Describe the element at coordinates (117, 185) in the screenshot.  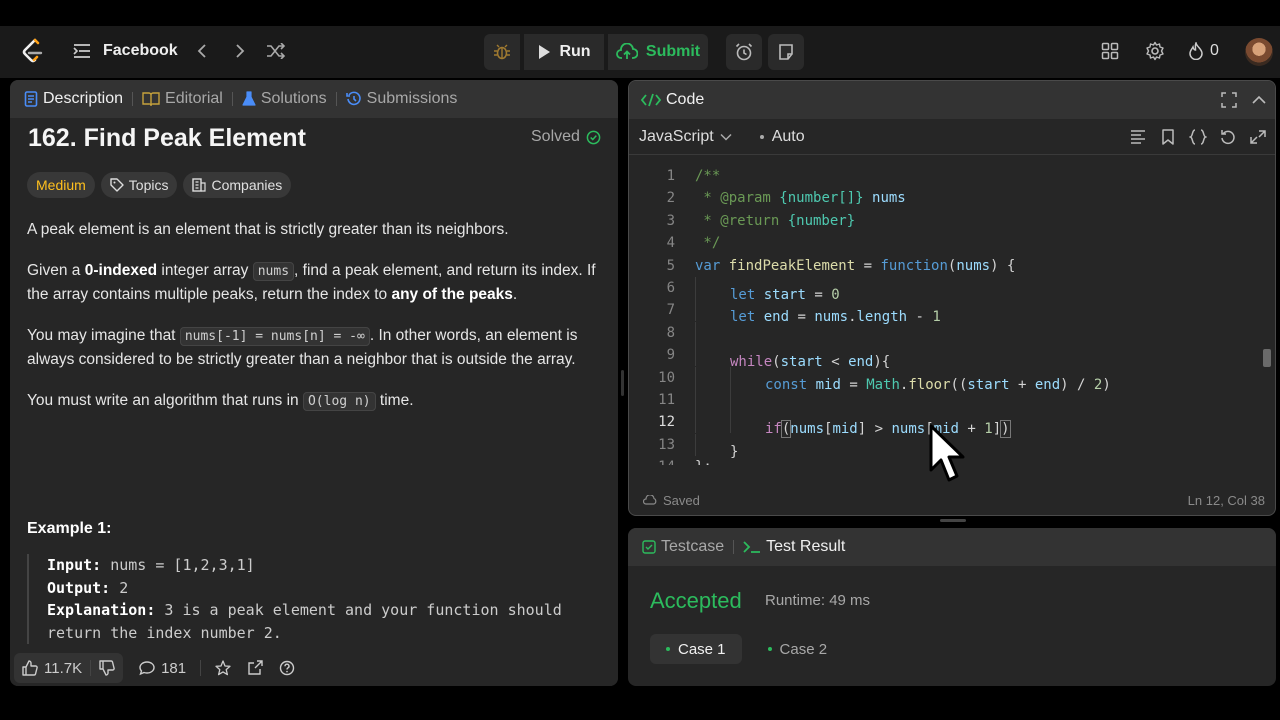
I see `tag-icon` at that location.